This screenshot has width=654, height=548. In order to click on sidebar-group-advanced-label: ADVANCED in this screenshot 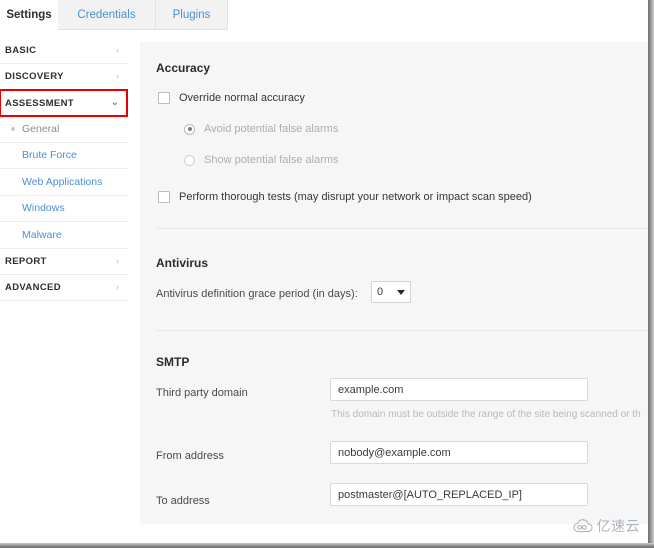, I will do `click(33, 287)`.